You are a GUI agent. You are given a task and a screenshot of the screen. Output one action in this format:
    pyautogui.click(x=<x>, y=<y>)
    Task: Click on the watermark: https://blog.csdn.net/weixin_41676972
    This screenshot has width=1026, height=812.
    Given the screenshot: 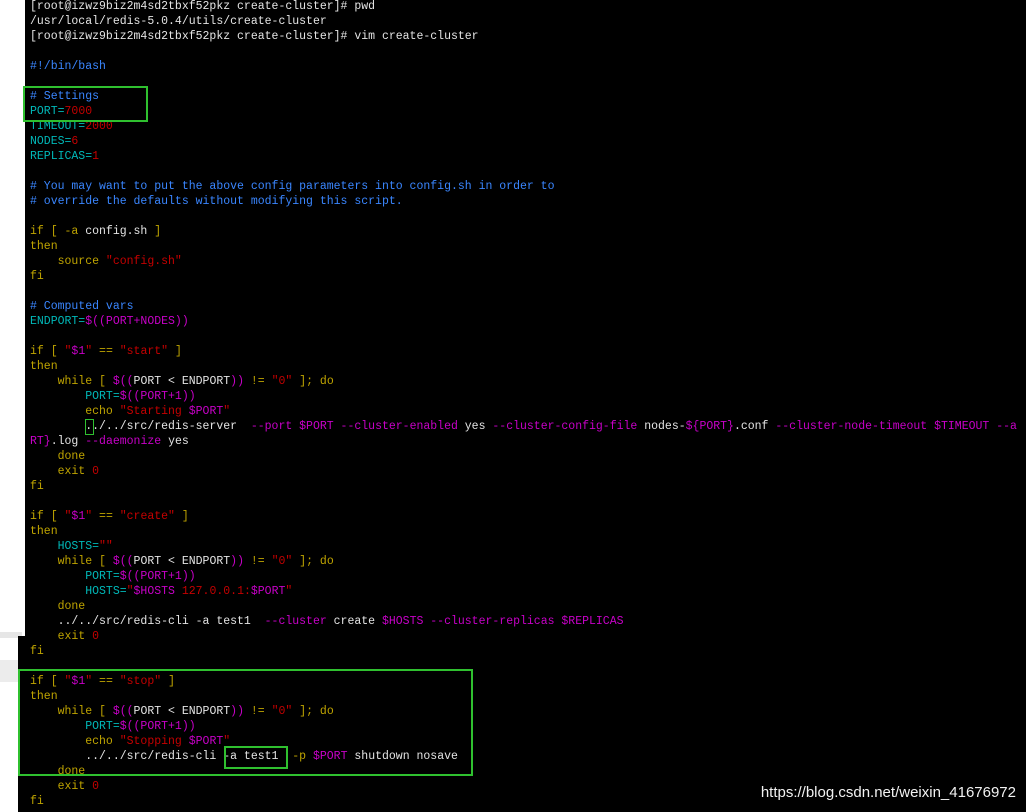 What is the action you would take?
    pyautogui.click(x=888, y=792)
    